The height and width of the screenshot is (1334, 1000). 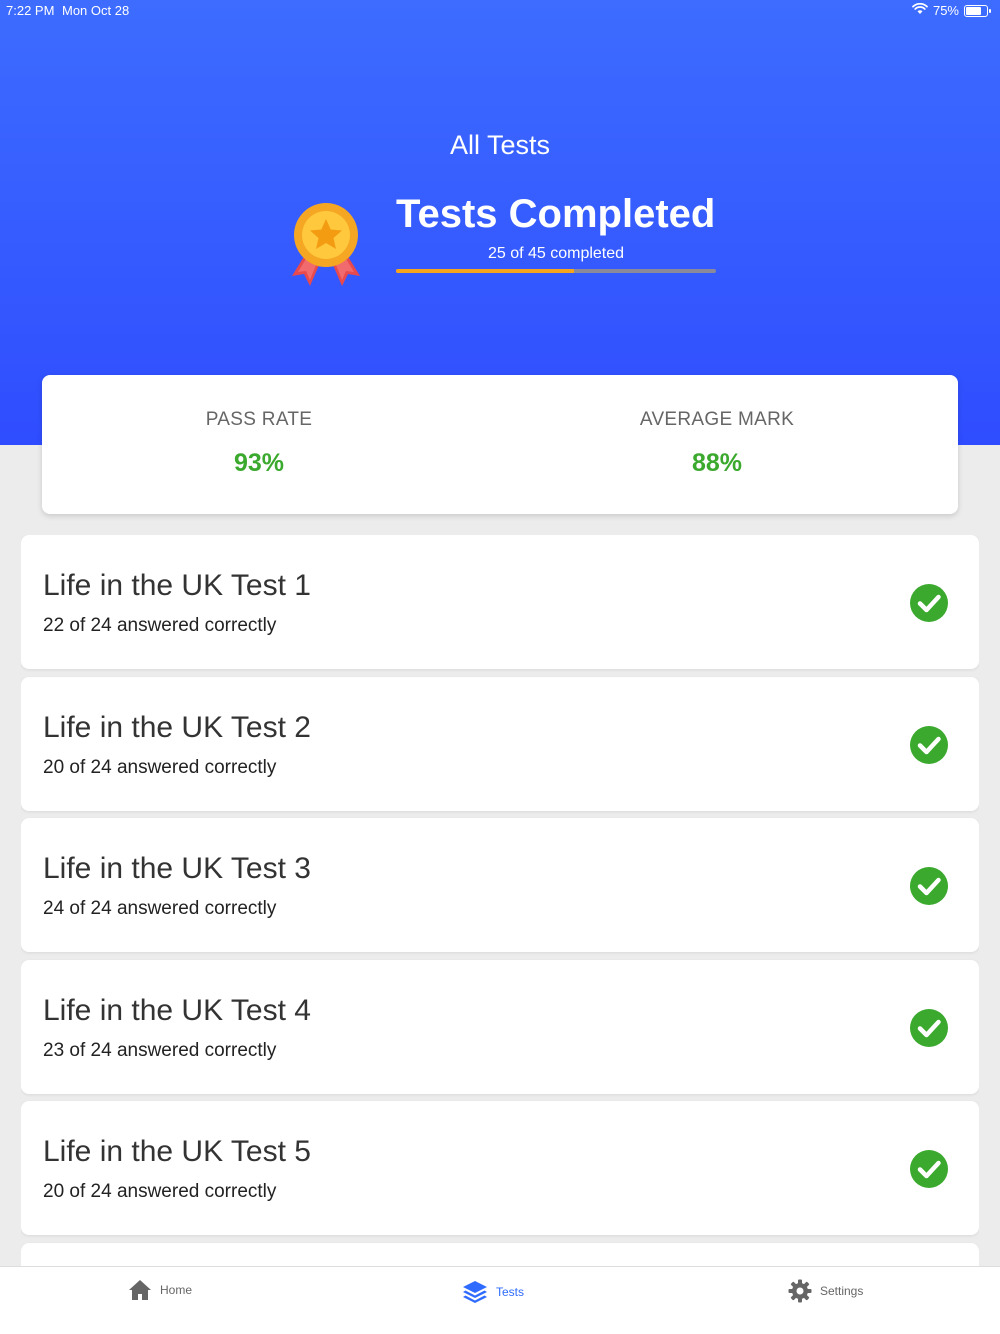 What do you see at coordinates (140, 1290) in the screenshot?
I see `home-icon` at bounding box center [140, 1290].